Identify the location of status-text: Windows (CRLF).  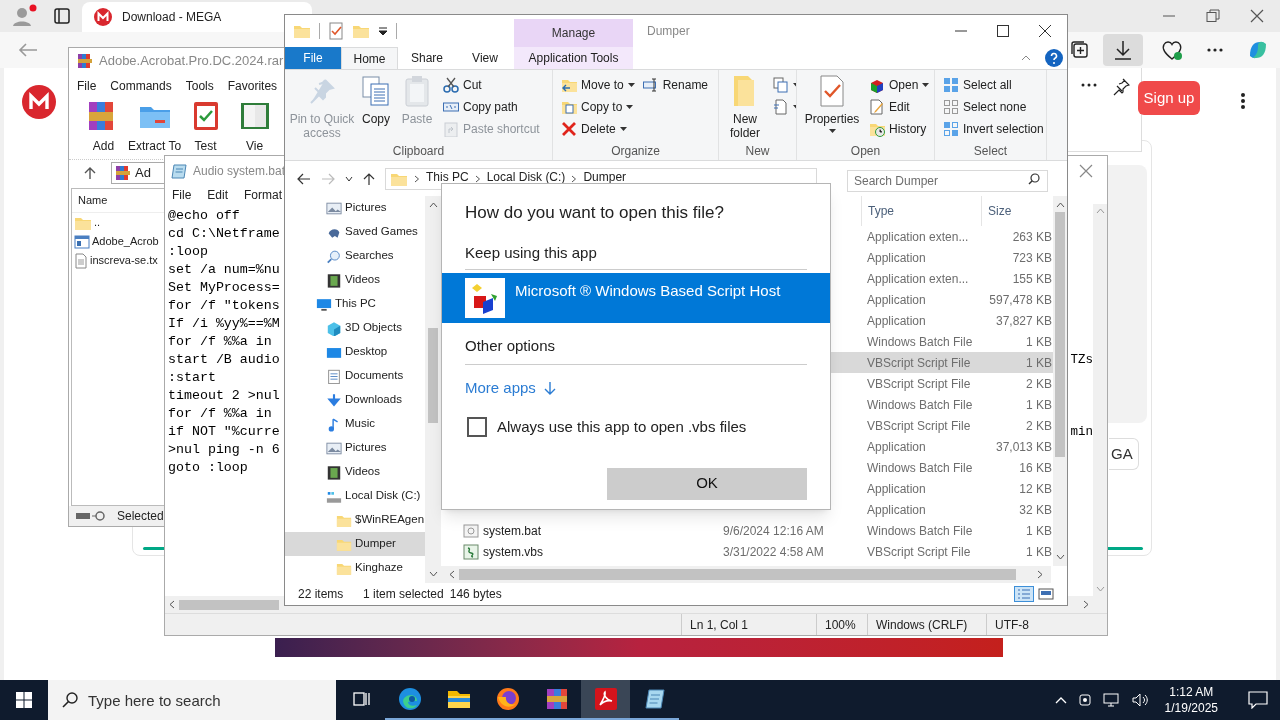
(922, 625).